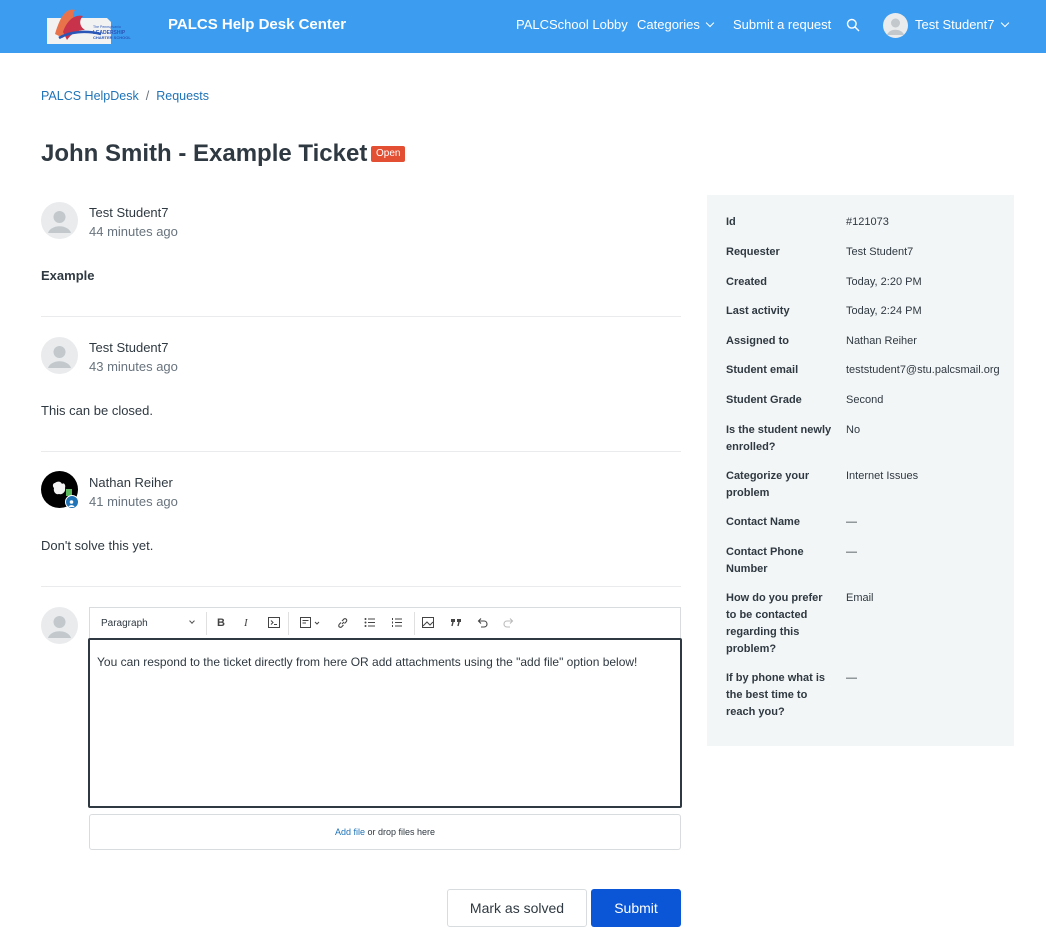  What do you see at coordinates (880, 252) in the screenshot?
I see `detail-value: Test Student7` at bounding box center [880, 252].